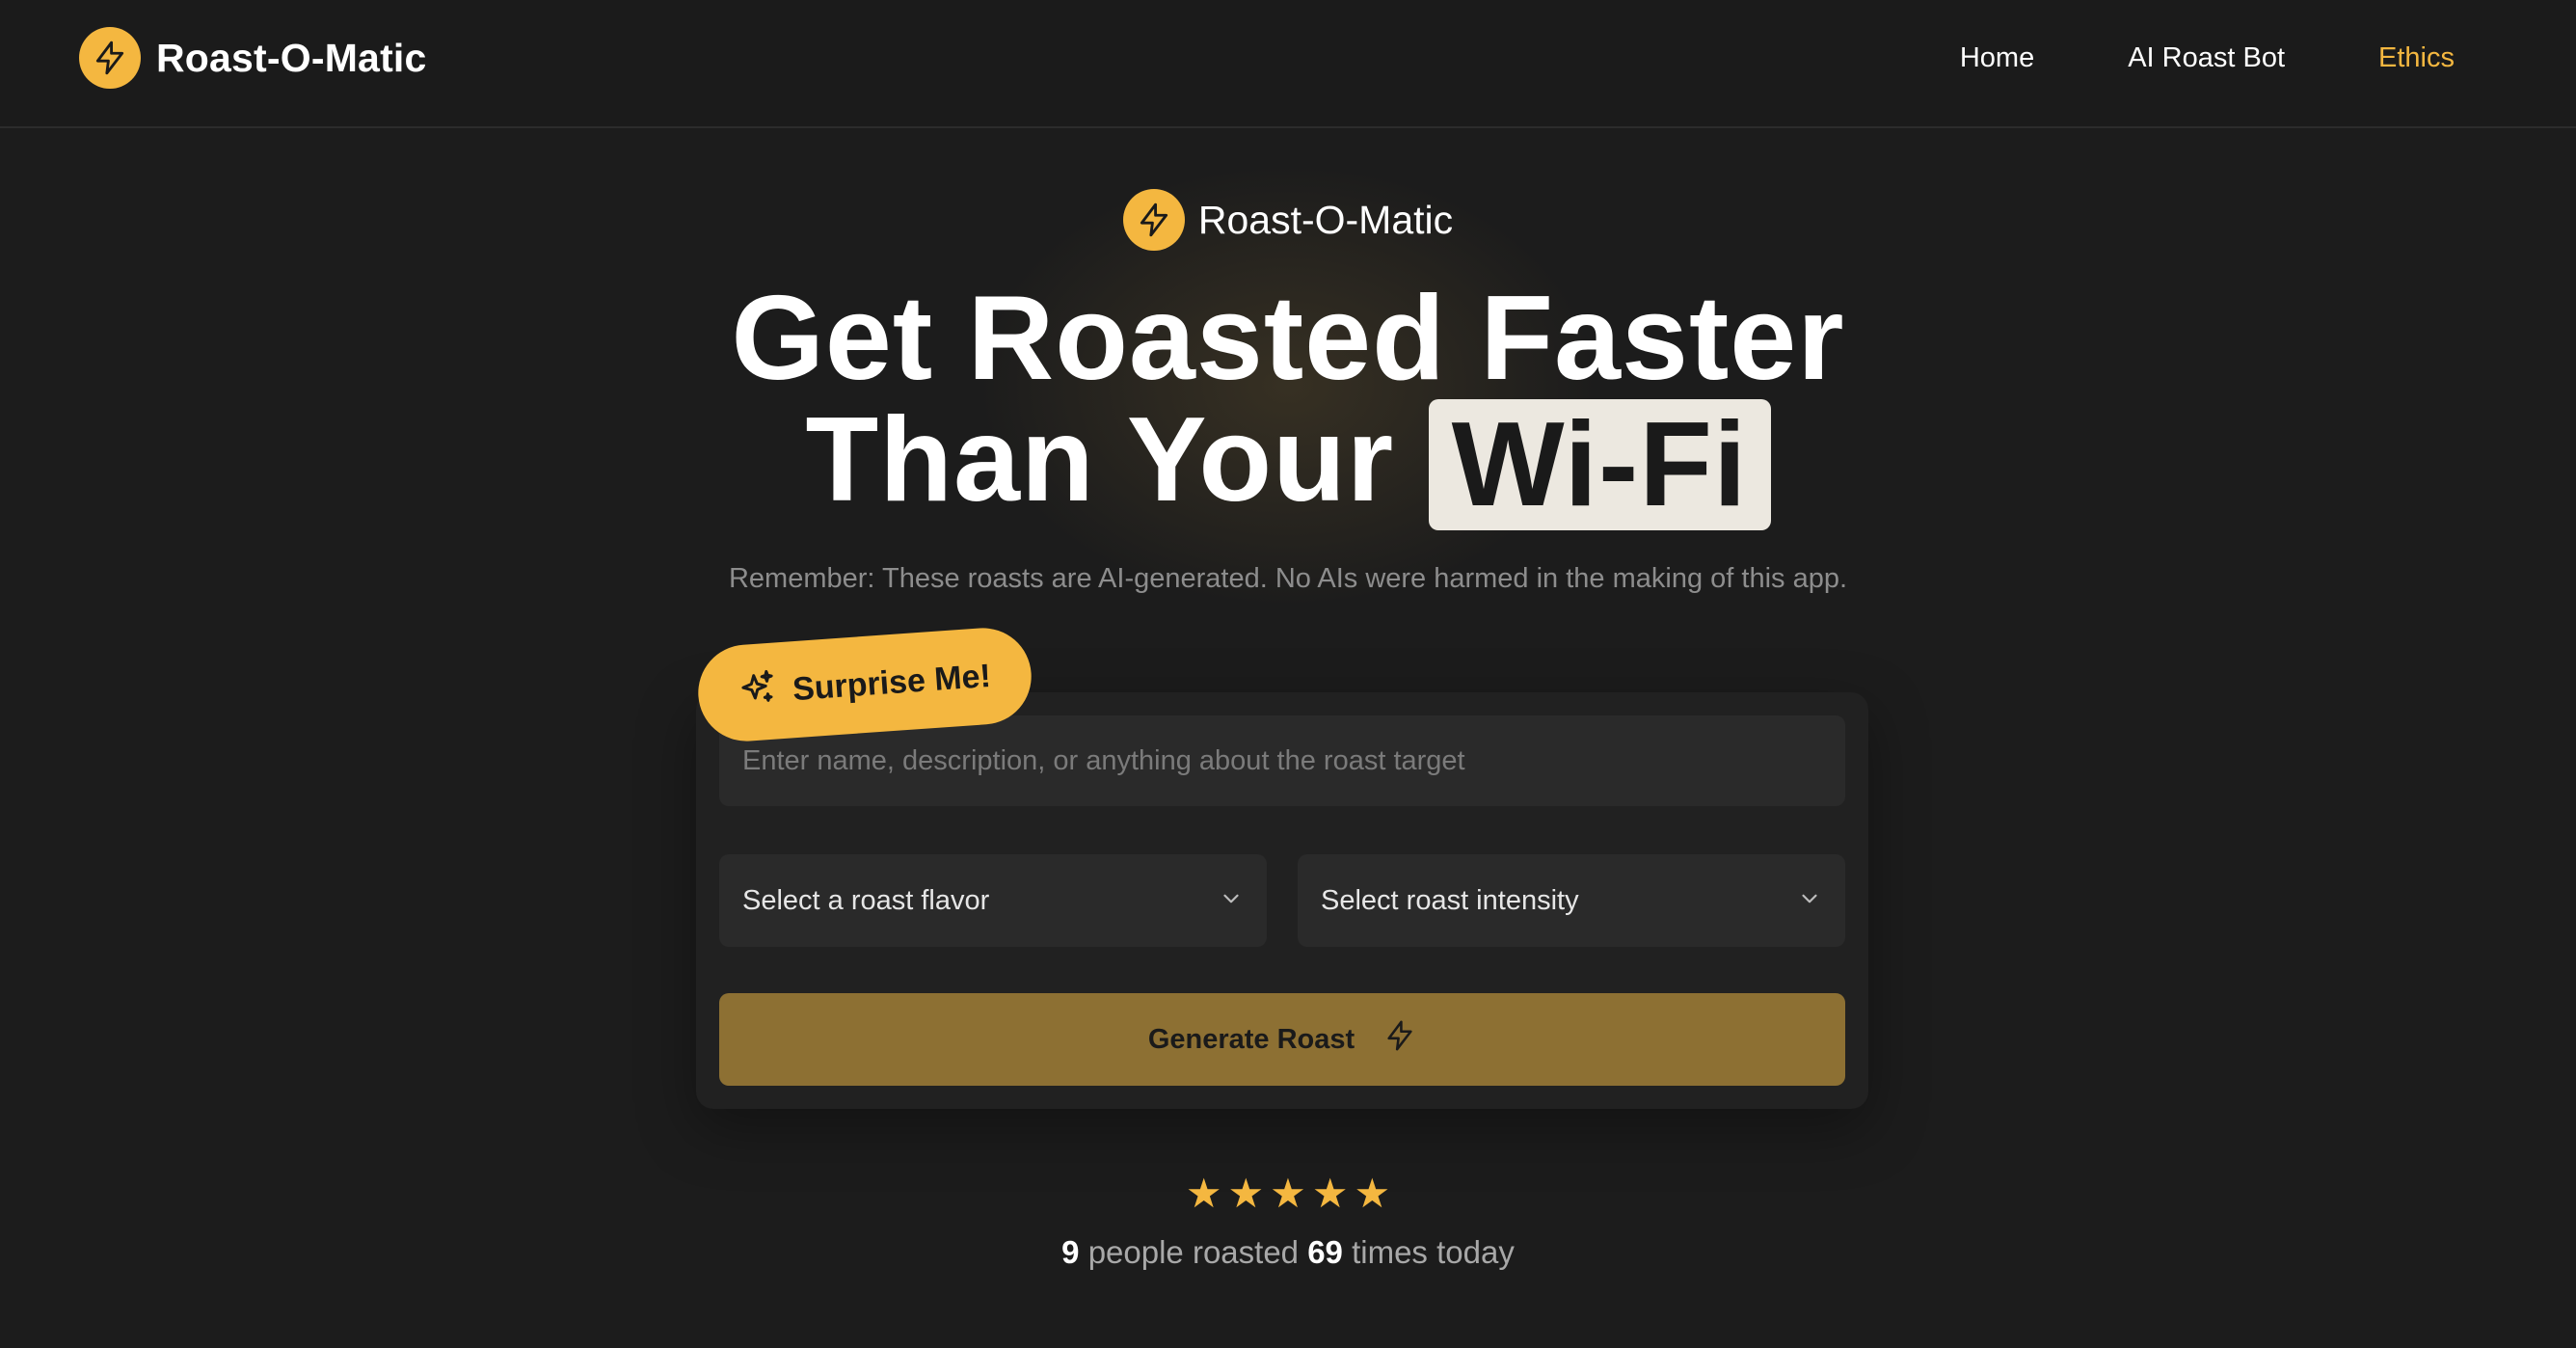  What do you see at coordinates (1325, 1252) in the screenshot?
I see `roast-count: 69` at bounding box center [1325, 1252].